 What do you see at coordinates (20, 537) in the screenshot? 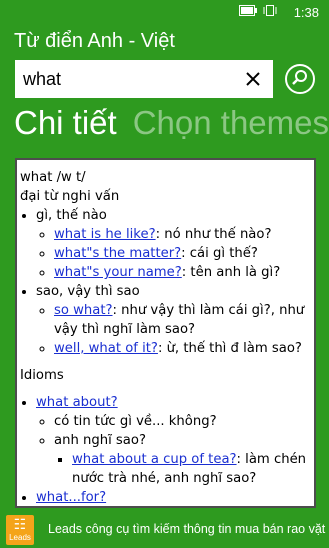
I see `ad-logo-text: Leads` at bounding box center [20, 537].